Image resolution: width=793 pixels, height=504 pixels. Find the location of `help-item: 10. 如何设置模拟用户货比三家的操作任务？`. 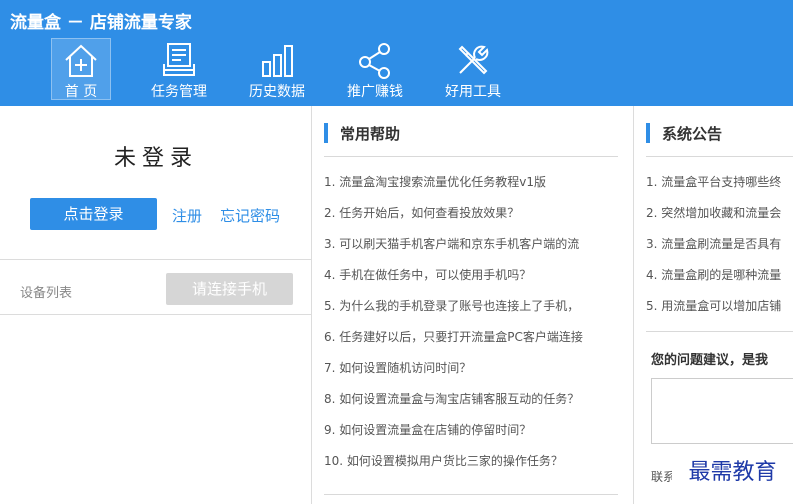

help-item: 10. 如何设置模拟用户货比三家的操作任务？ is located at coordinates (477, 467).